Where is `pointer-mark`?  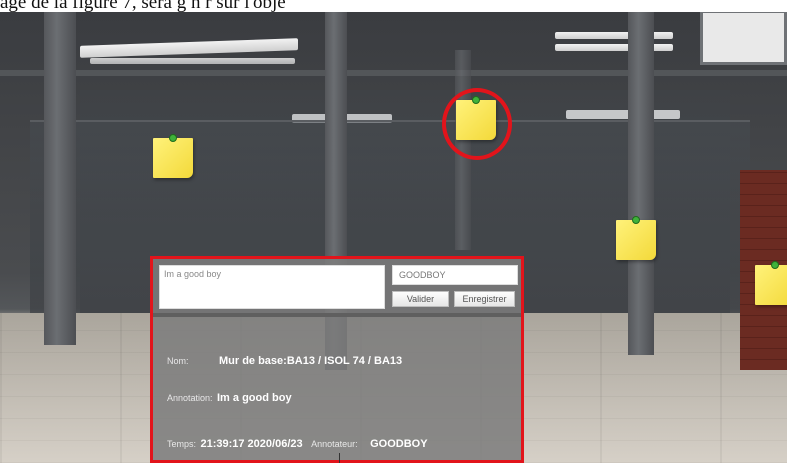 pointer-mark is located at coordinates (339, 458).